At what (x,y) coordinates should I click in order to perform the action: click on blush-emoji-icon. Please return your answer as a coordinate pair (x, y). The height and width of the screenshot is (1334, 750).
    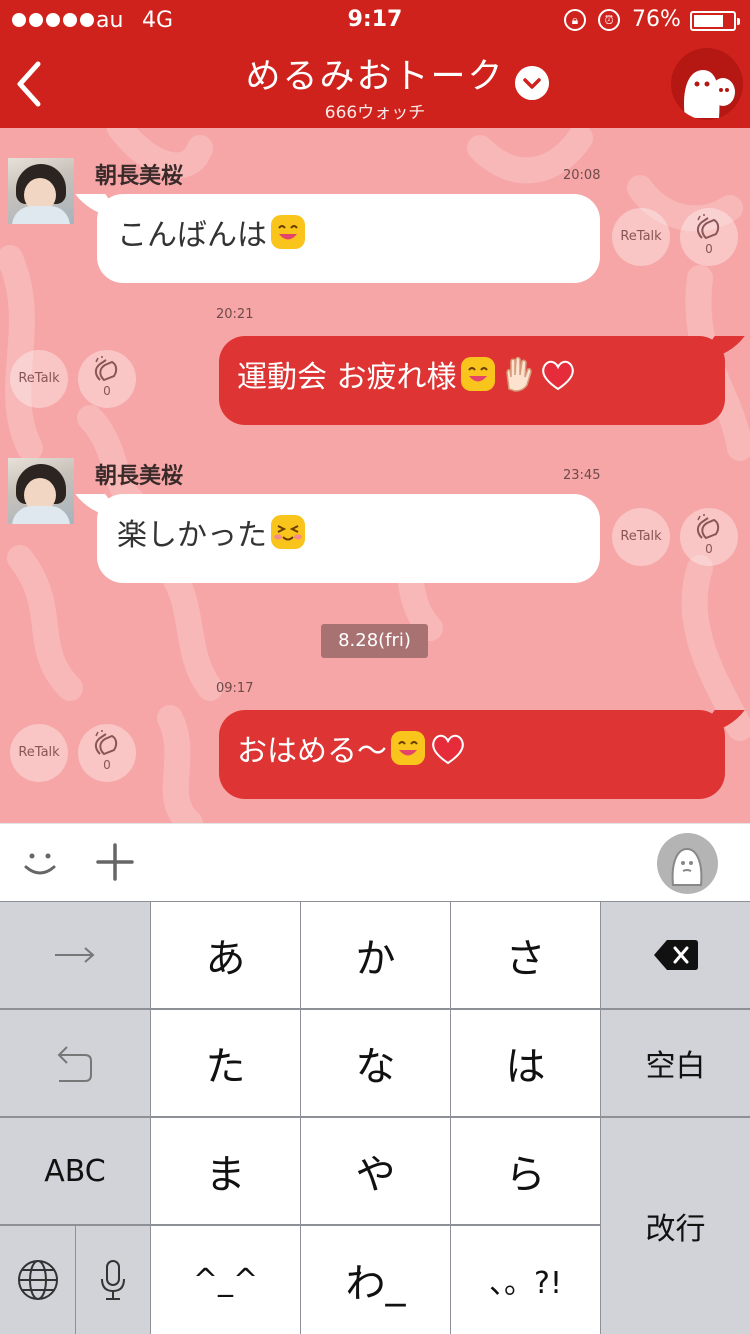
    Looking at the image, I should click on (288, 532).